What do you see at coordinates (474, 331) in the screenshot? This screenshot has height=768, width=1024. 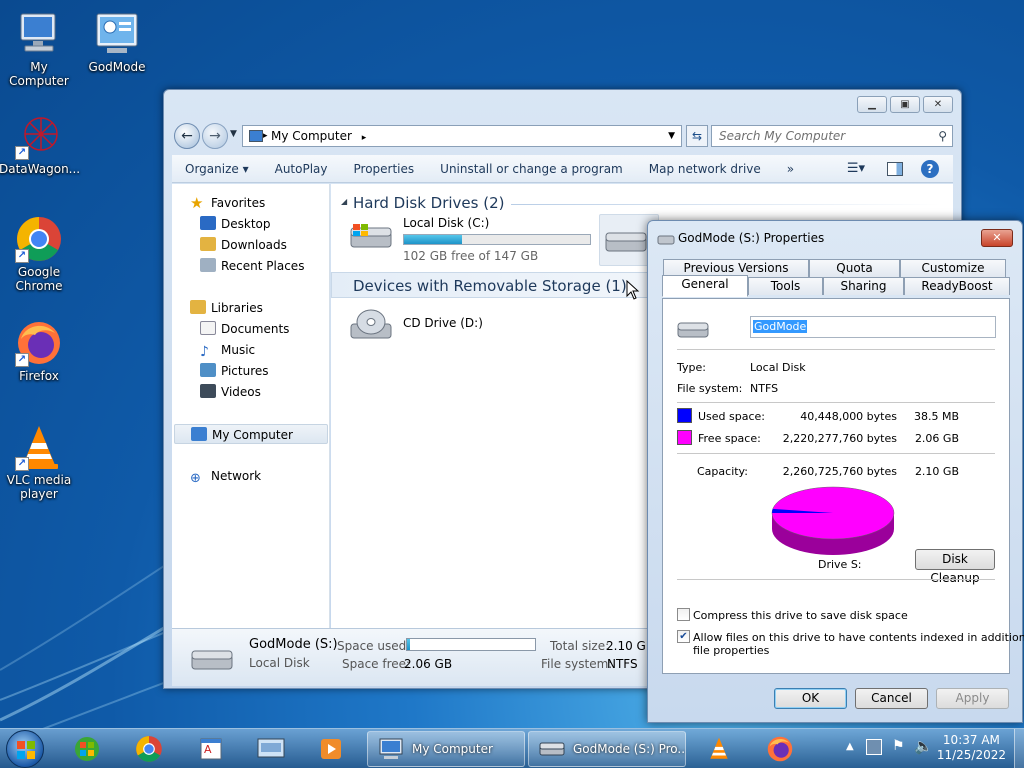 I see `drive-cd-d: CD Drive (D:)` at bounding box center [474, 331].